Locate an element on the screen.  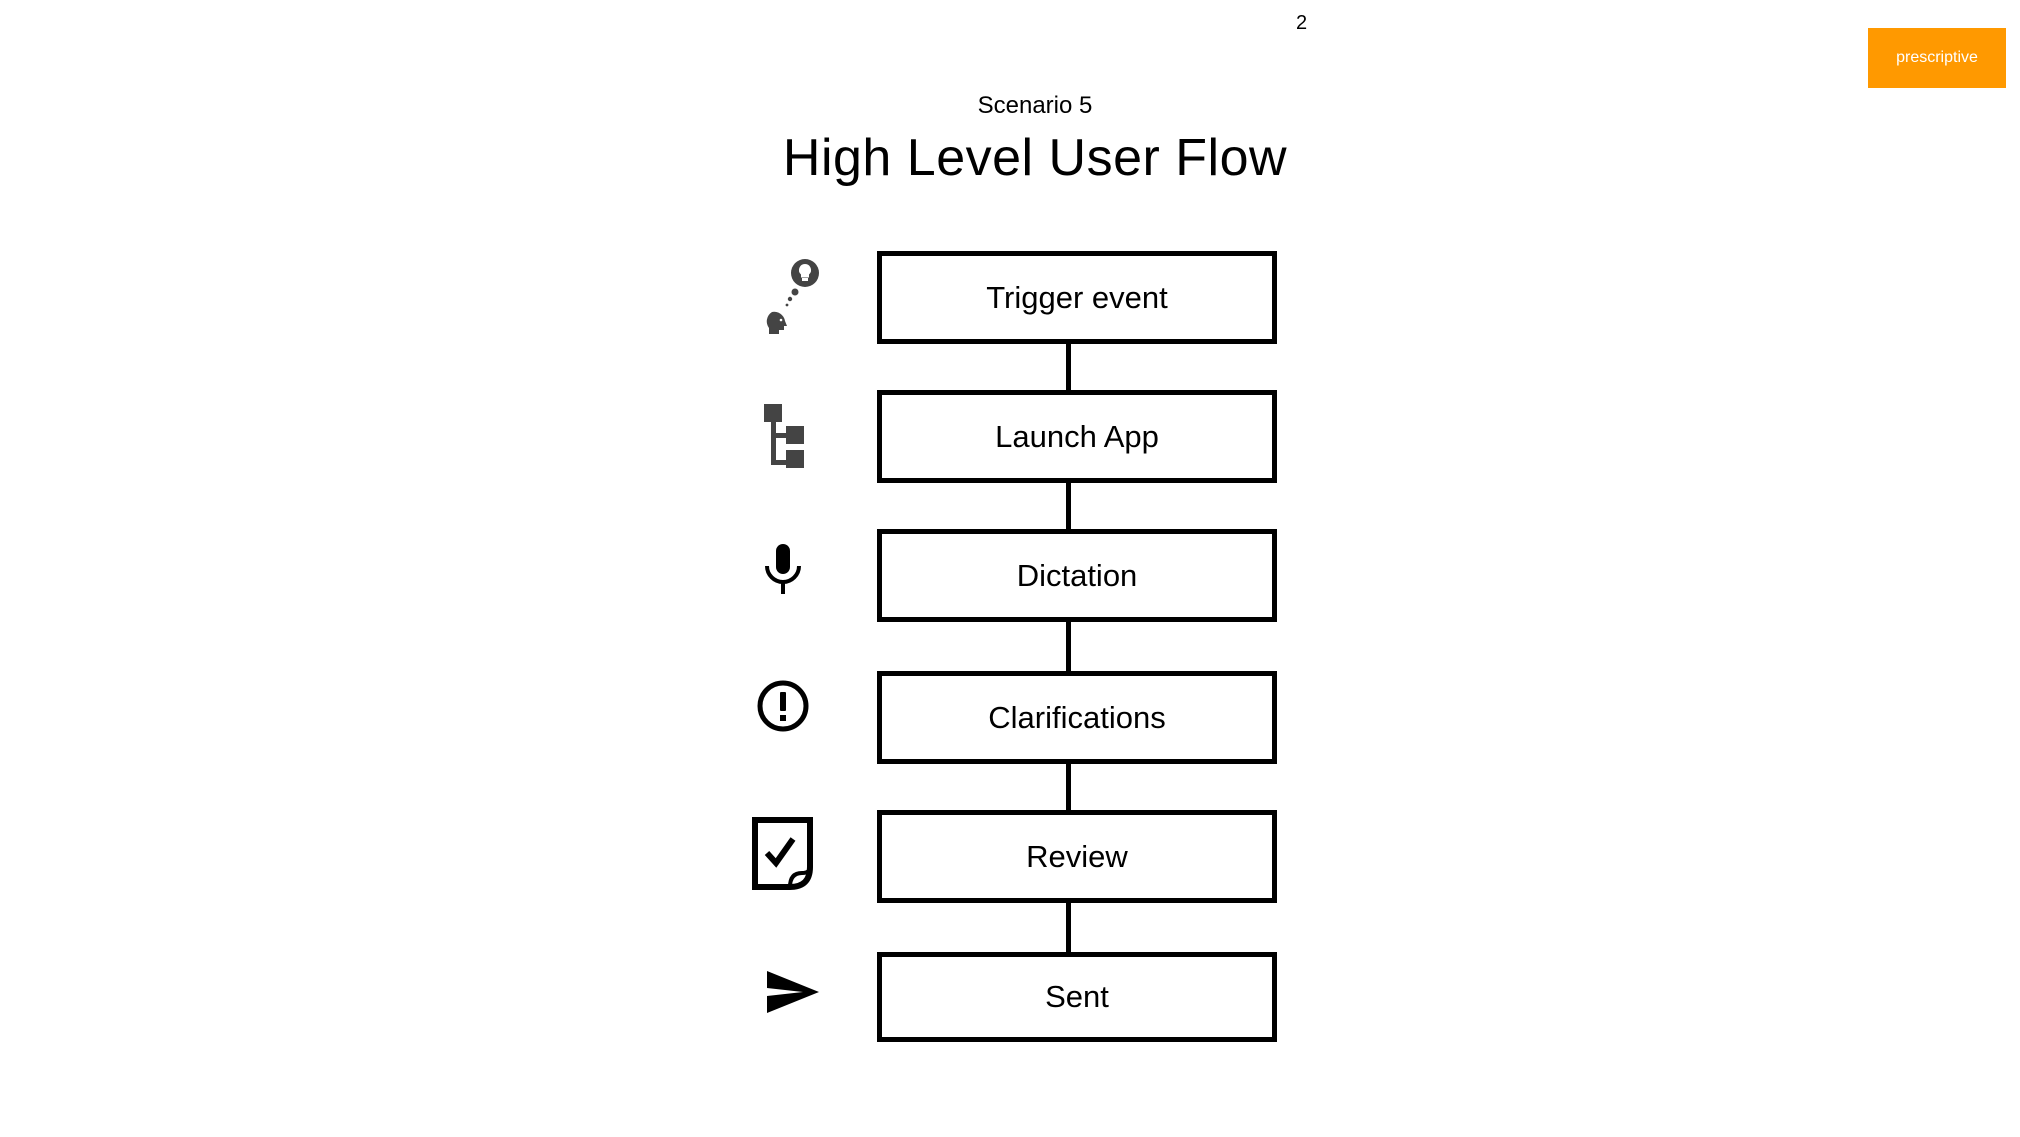
alert-circle-icon is located at coordinates (783, 706).